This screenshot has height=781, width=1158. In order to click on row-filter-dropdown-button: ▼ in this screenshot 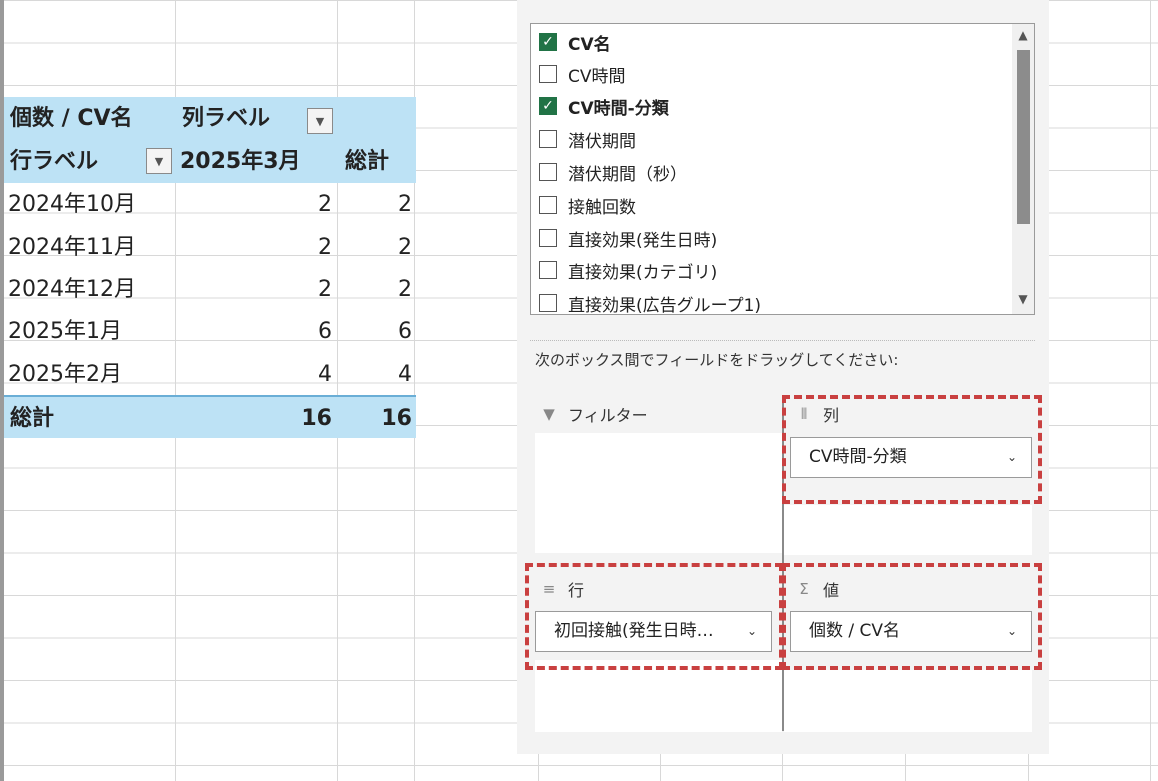, I will do `click(159, 161)`.